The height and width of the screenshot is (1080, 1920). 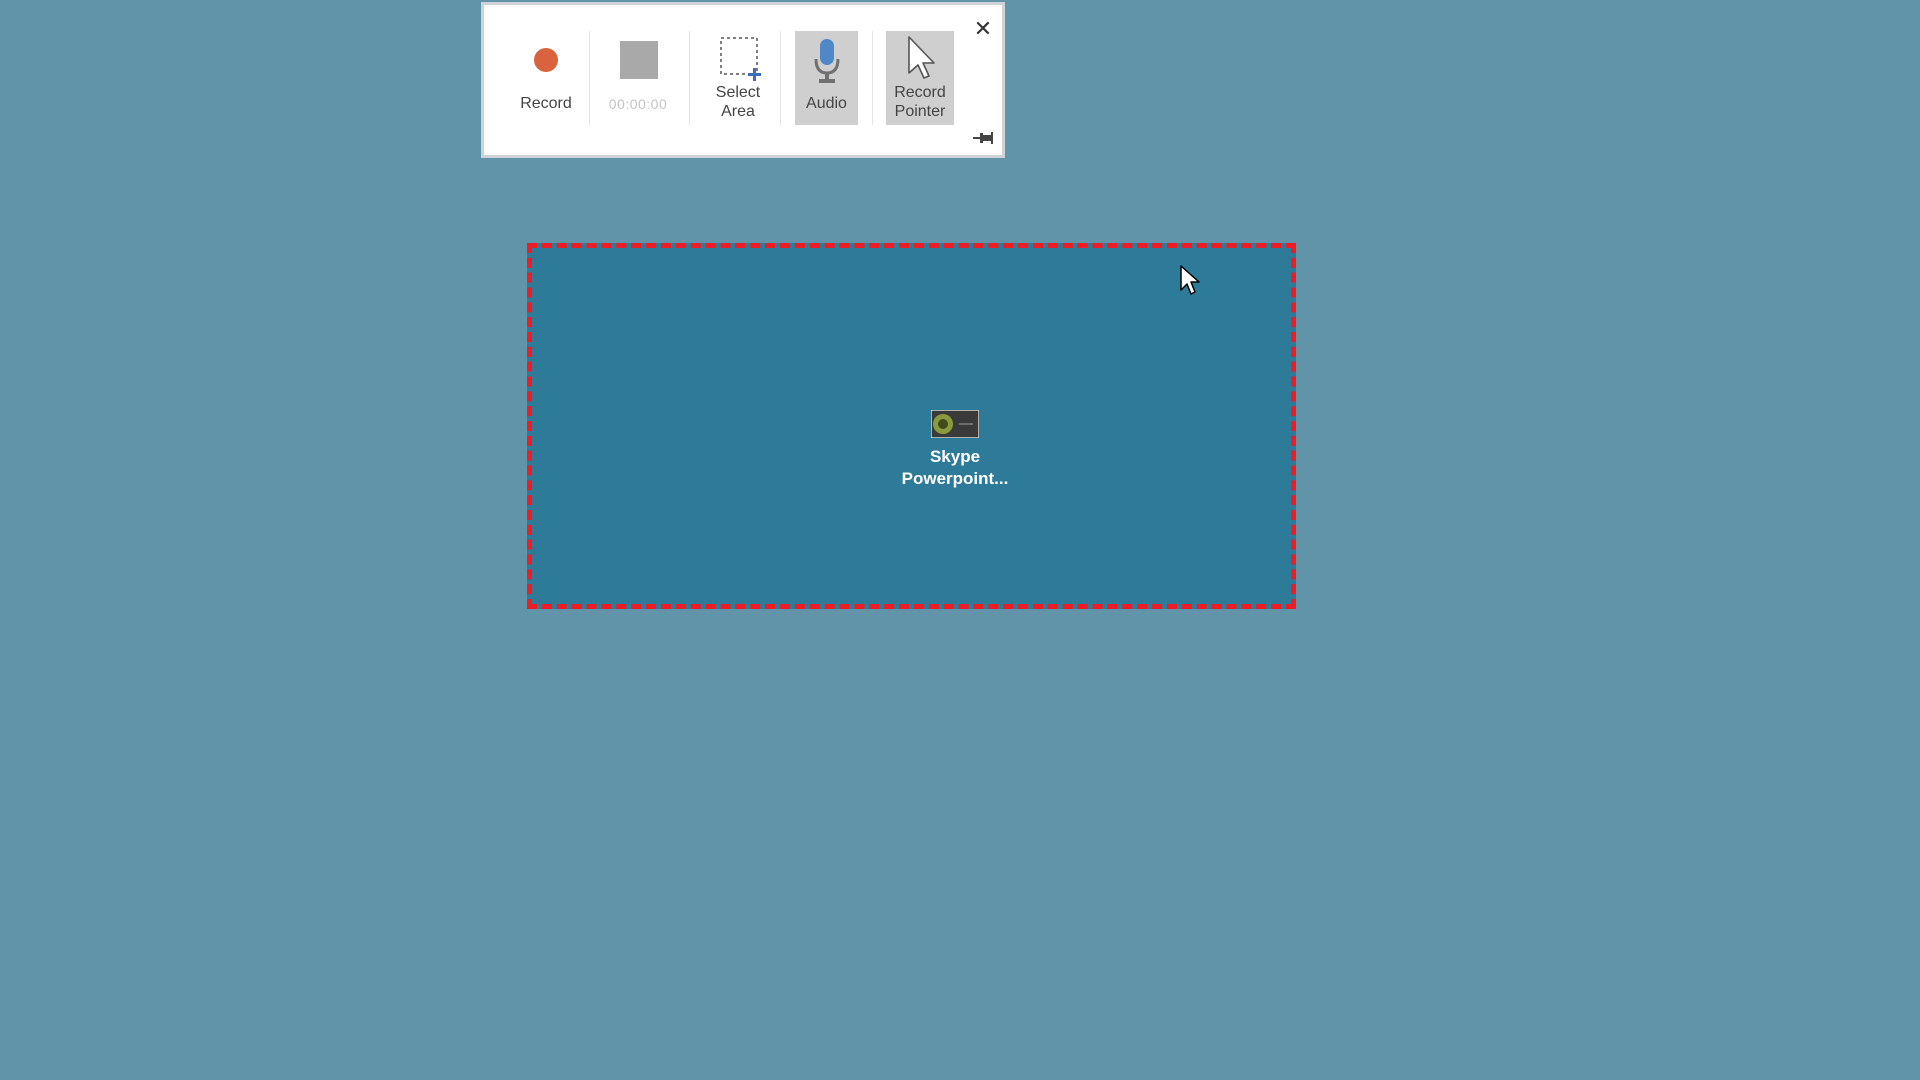 I want to click on select-area-icon, so click(x=740, y=59).